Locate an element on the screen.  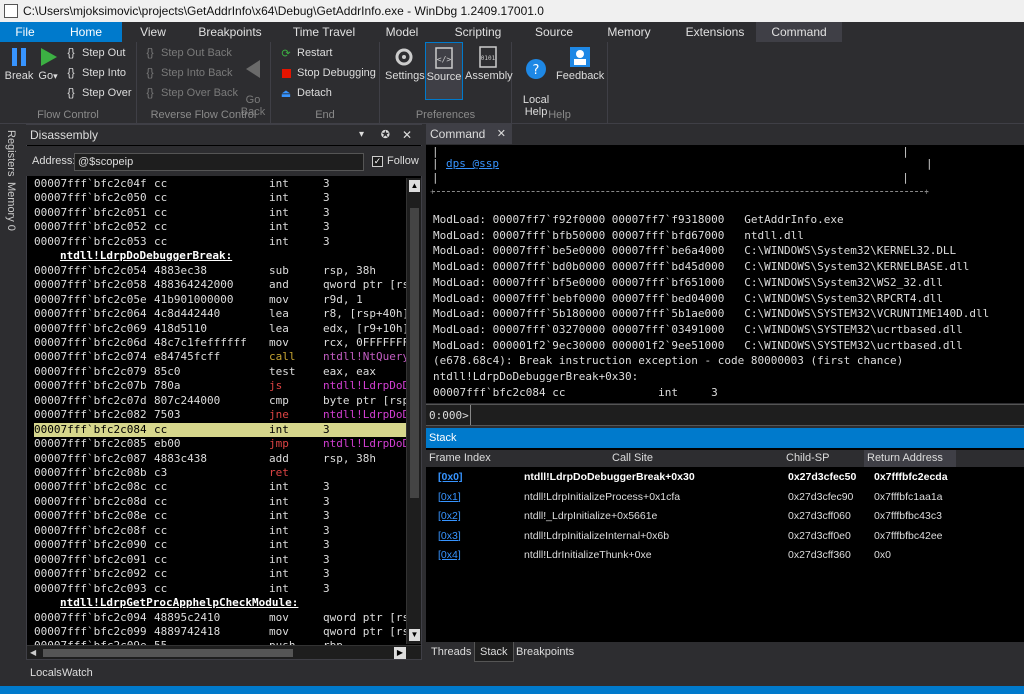
tab-memory: Memory is located at coordinates (629, 32).